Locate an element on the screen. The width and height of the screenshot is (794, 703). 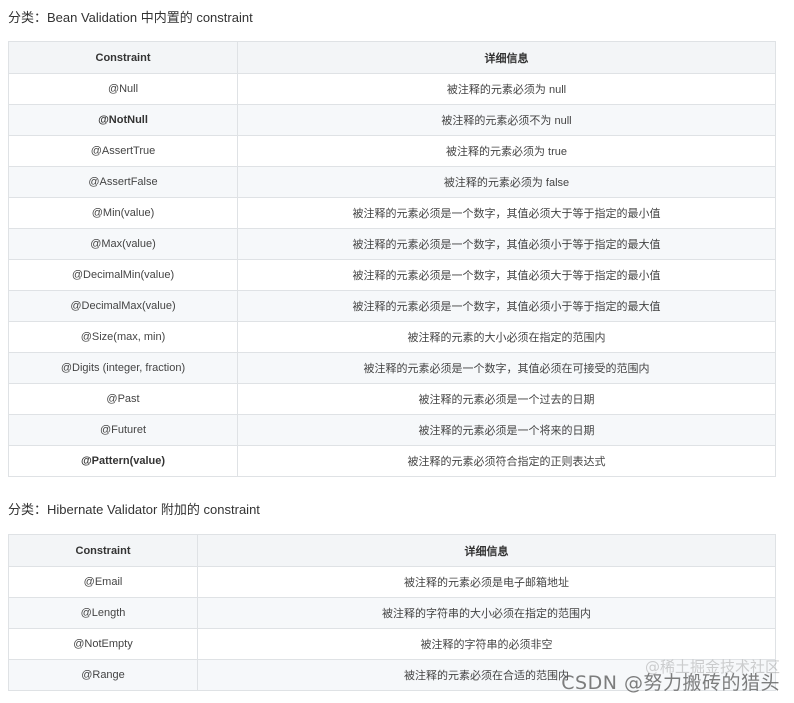
constraint-cell: @DecimalMin(value) is located at coordinates (123, 275).